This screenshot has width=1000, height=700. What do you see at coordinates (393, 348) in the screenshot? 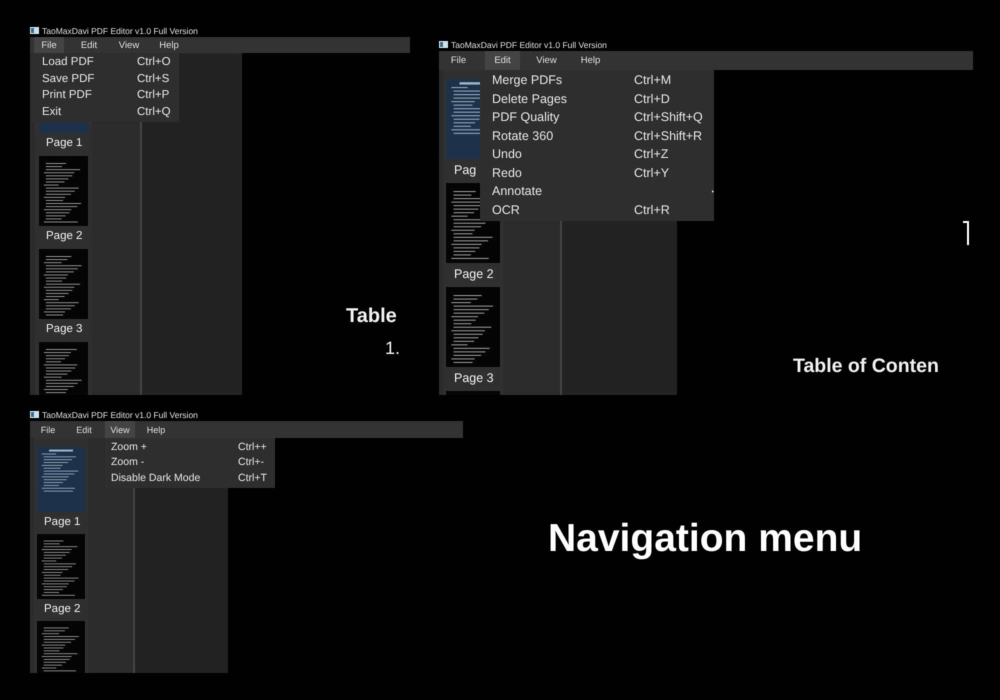
I see `list-number: 1.` at bounding box center [393, 348].